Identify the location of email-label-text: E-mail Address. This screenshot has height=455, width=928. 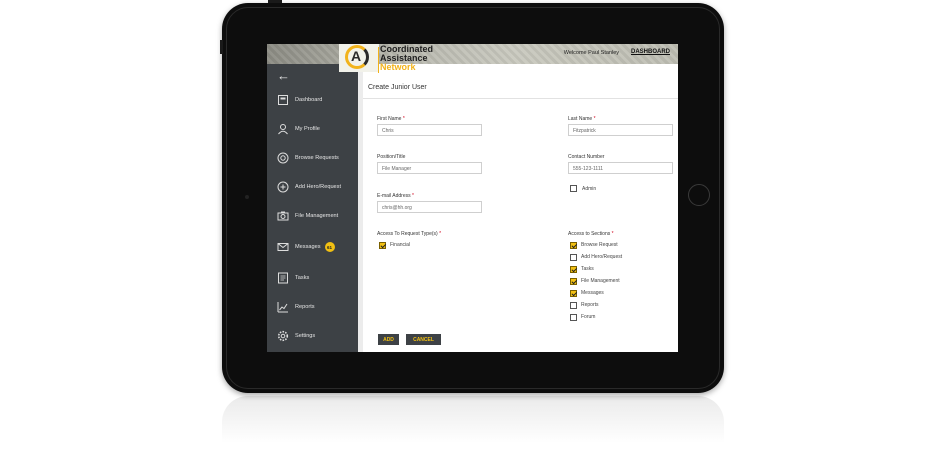
(394, 196).